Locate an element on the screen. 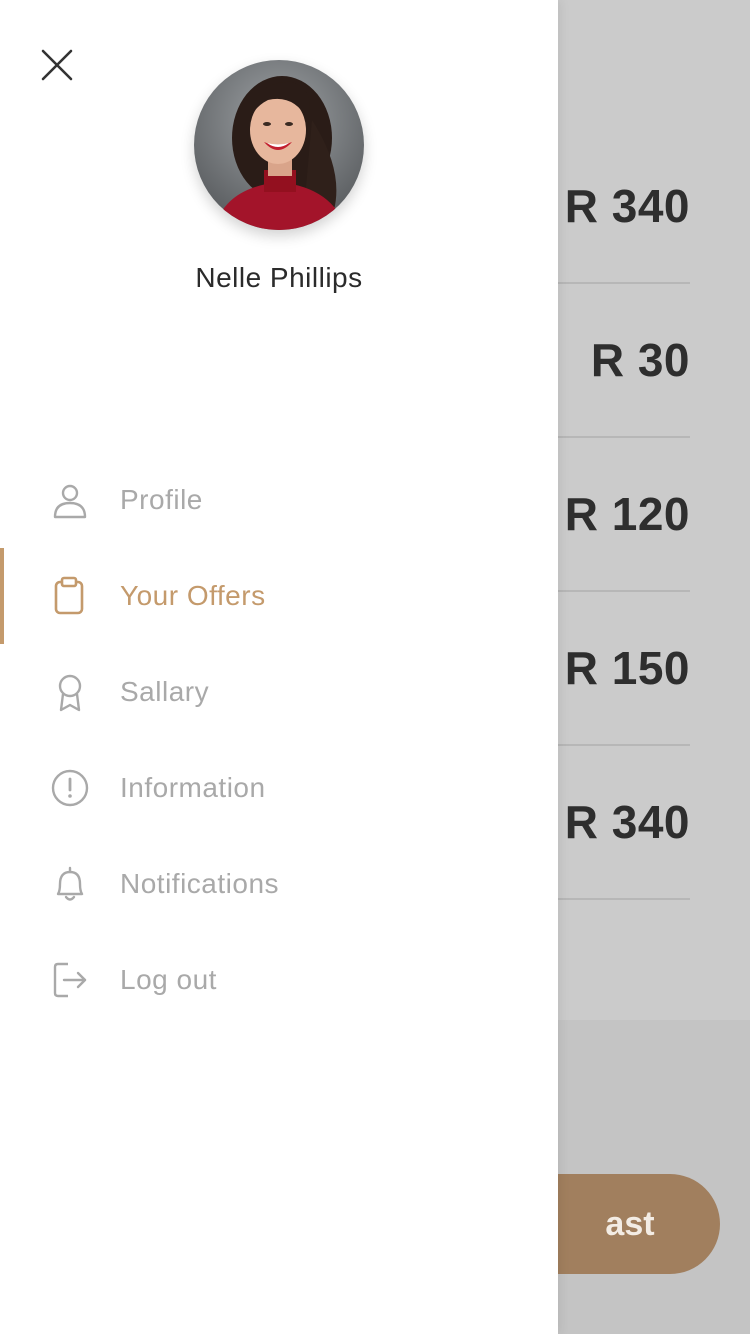 The image size is (750, 1334). menu-item-information: Information is located at coordinates (279, 788).